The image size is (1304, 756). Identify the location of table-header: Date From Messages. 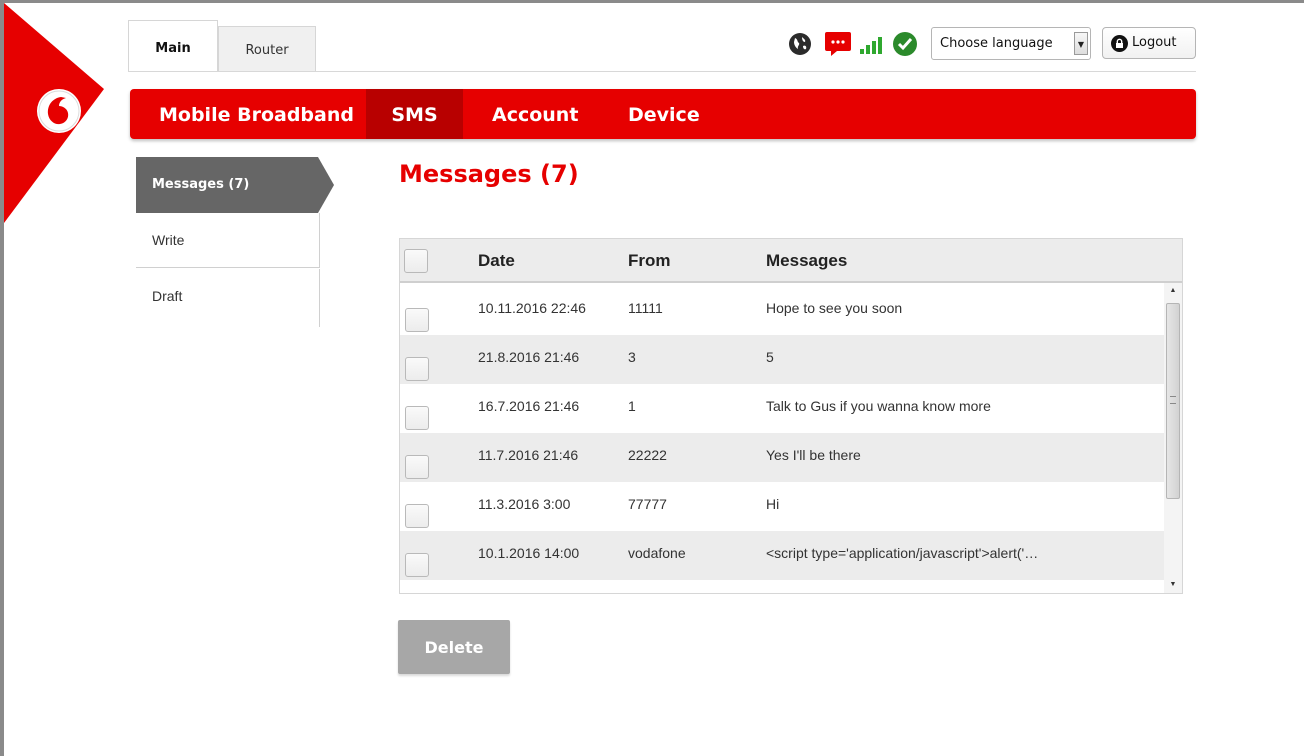
(791, 261).